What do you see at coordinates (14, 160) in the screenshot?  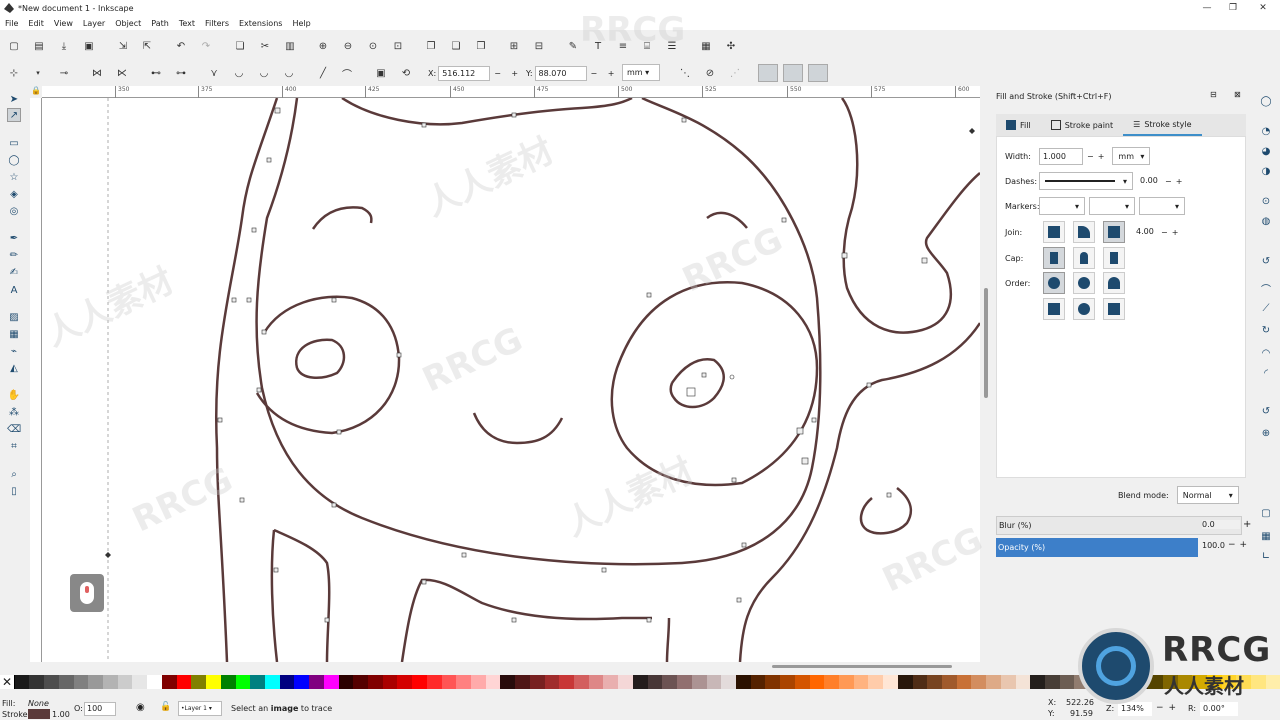 I see `ellipse-tool-icon: ◯` at bounding box center [14, 160].